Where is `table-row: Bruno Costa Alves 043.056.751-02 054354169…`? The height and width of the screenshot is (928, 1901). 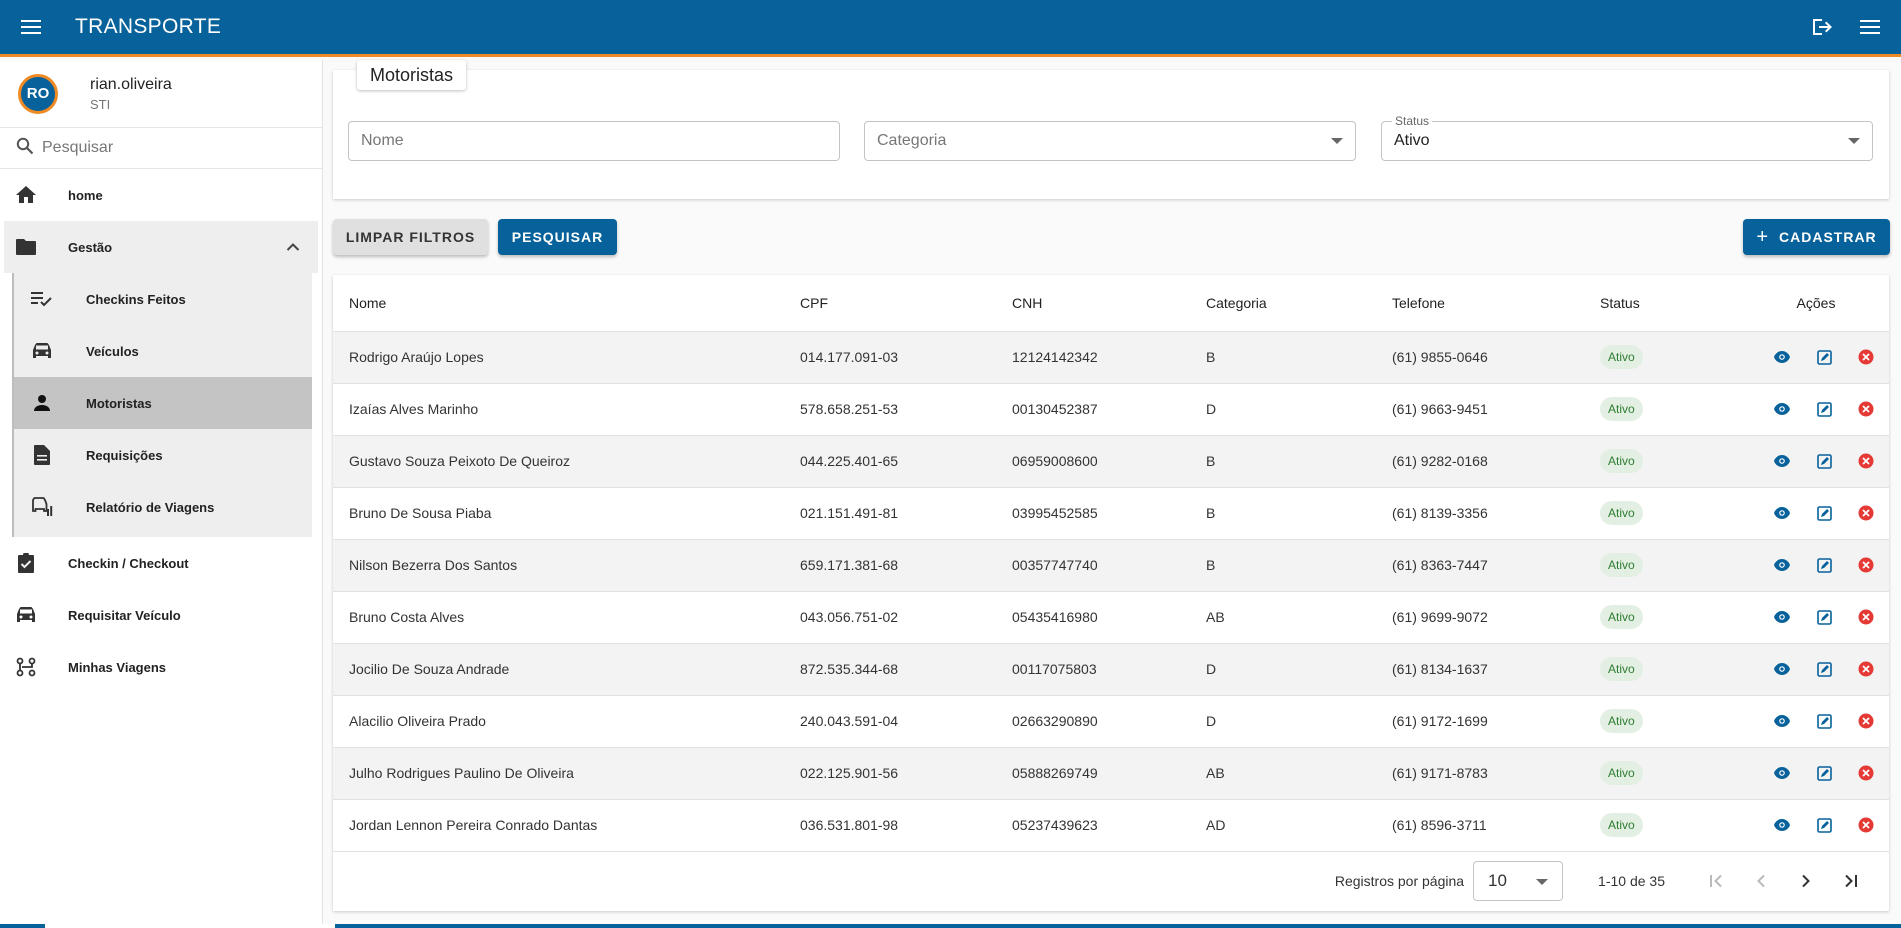 table-row: Bruno Costa Alves 043.056.751-02 054354169… is located at coordinates (1111, 617).